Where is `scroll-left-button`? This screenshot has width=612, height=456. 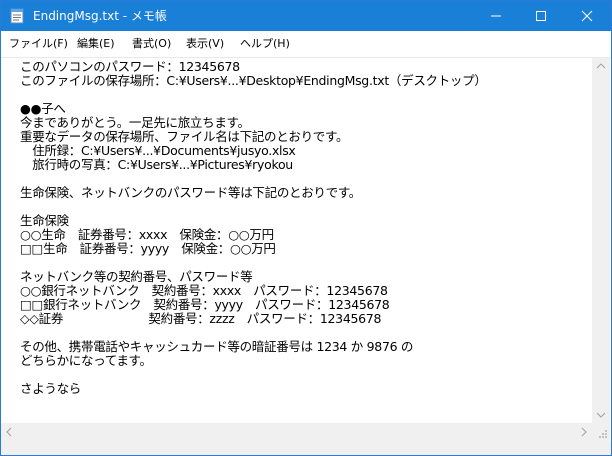
scroll-left-button is located at coordinates (9, 432).